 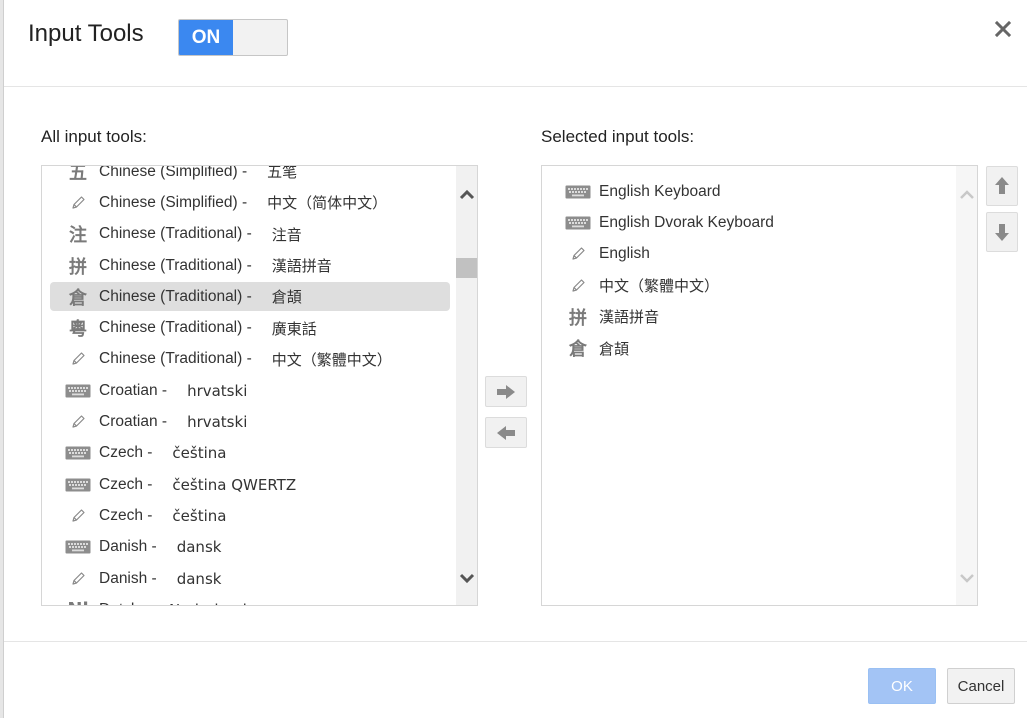 What do you see at coordinates (286, 297) in the screenshot?
I see `input-tool-native-name: 倉頡` at bounding box center [286, 297].